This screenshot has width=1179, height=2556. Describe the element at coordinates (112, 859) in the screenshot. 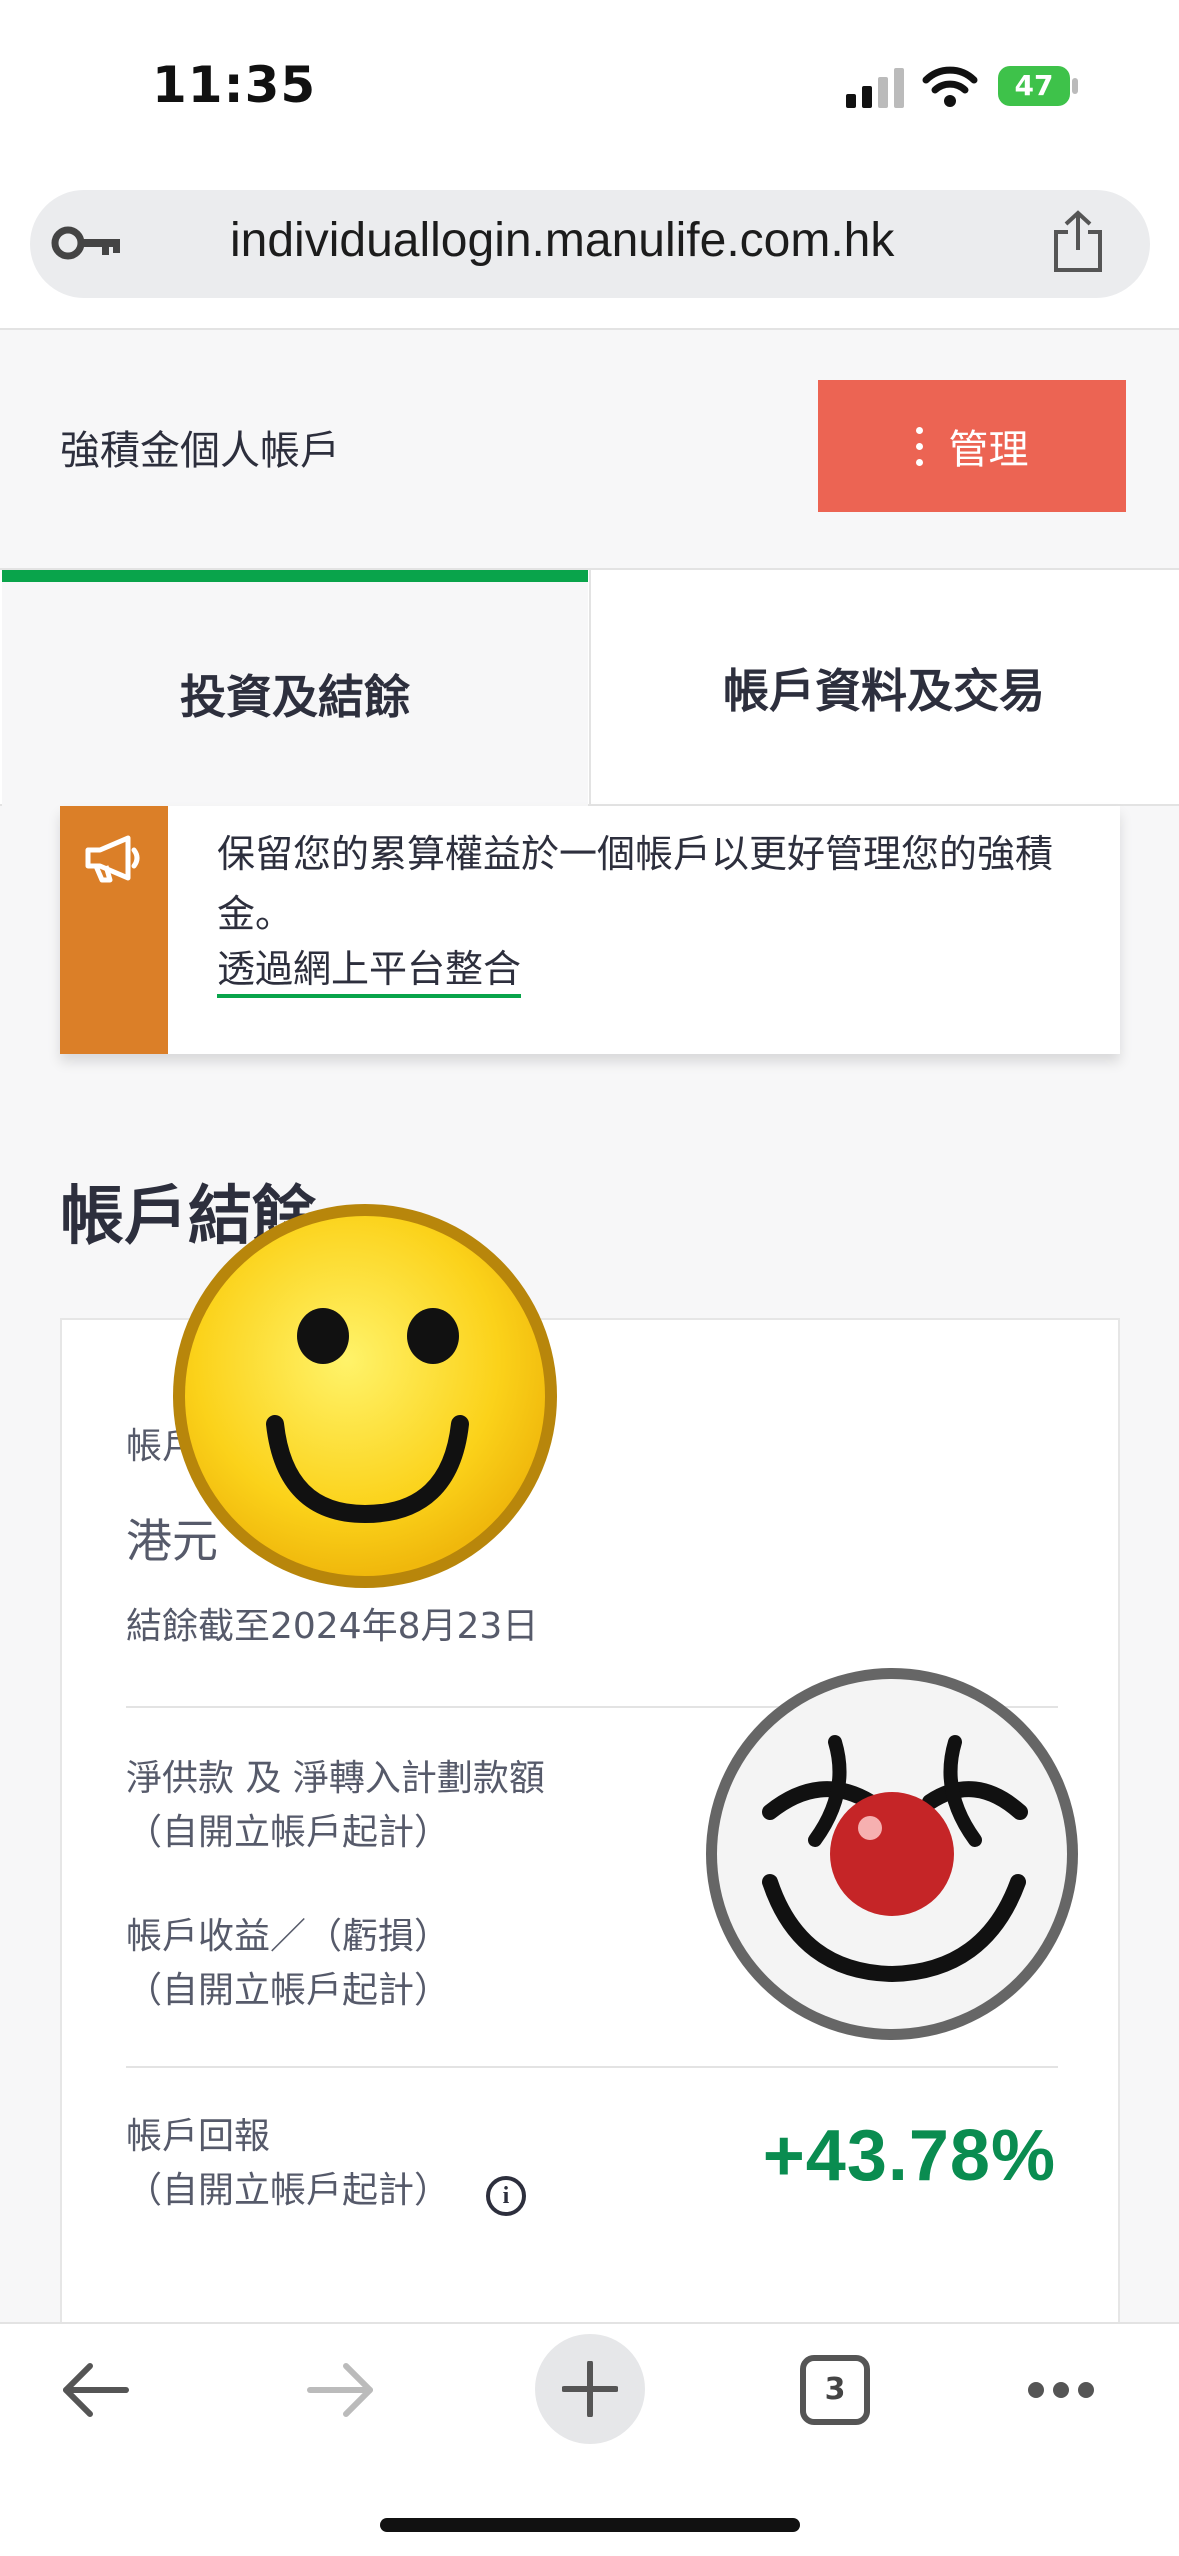

I see `megaphone-icon` at that location.